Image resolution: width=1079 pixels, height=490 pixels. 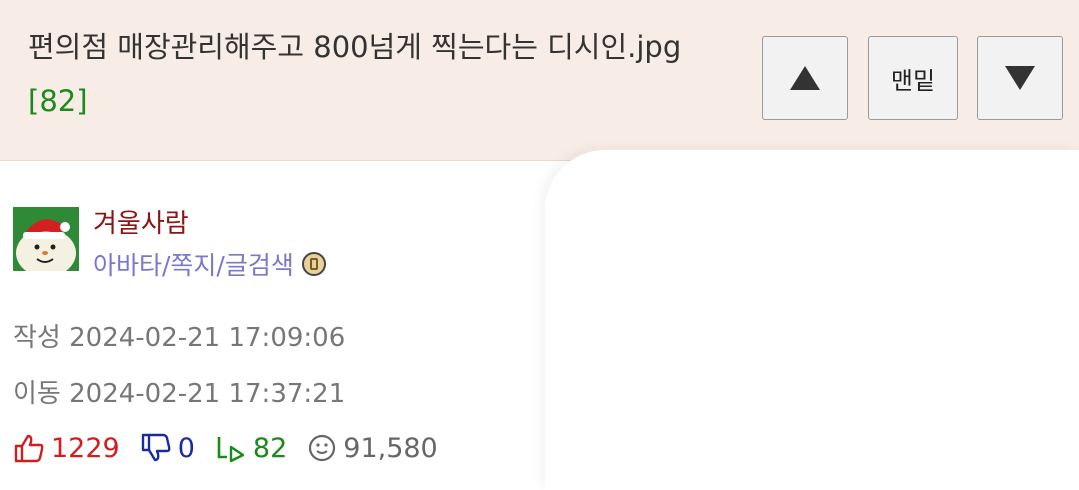 What do you see at coordinates (231, 450) in the screenshot?
I see `reply-arrow-icon` at bounding box center [231, 450].